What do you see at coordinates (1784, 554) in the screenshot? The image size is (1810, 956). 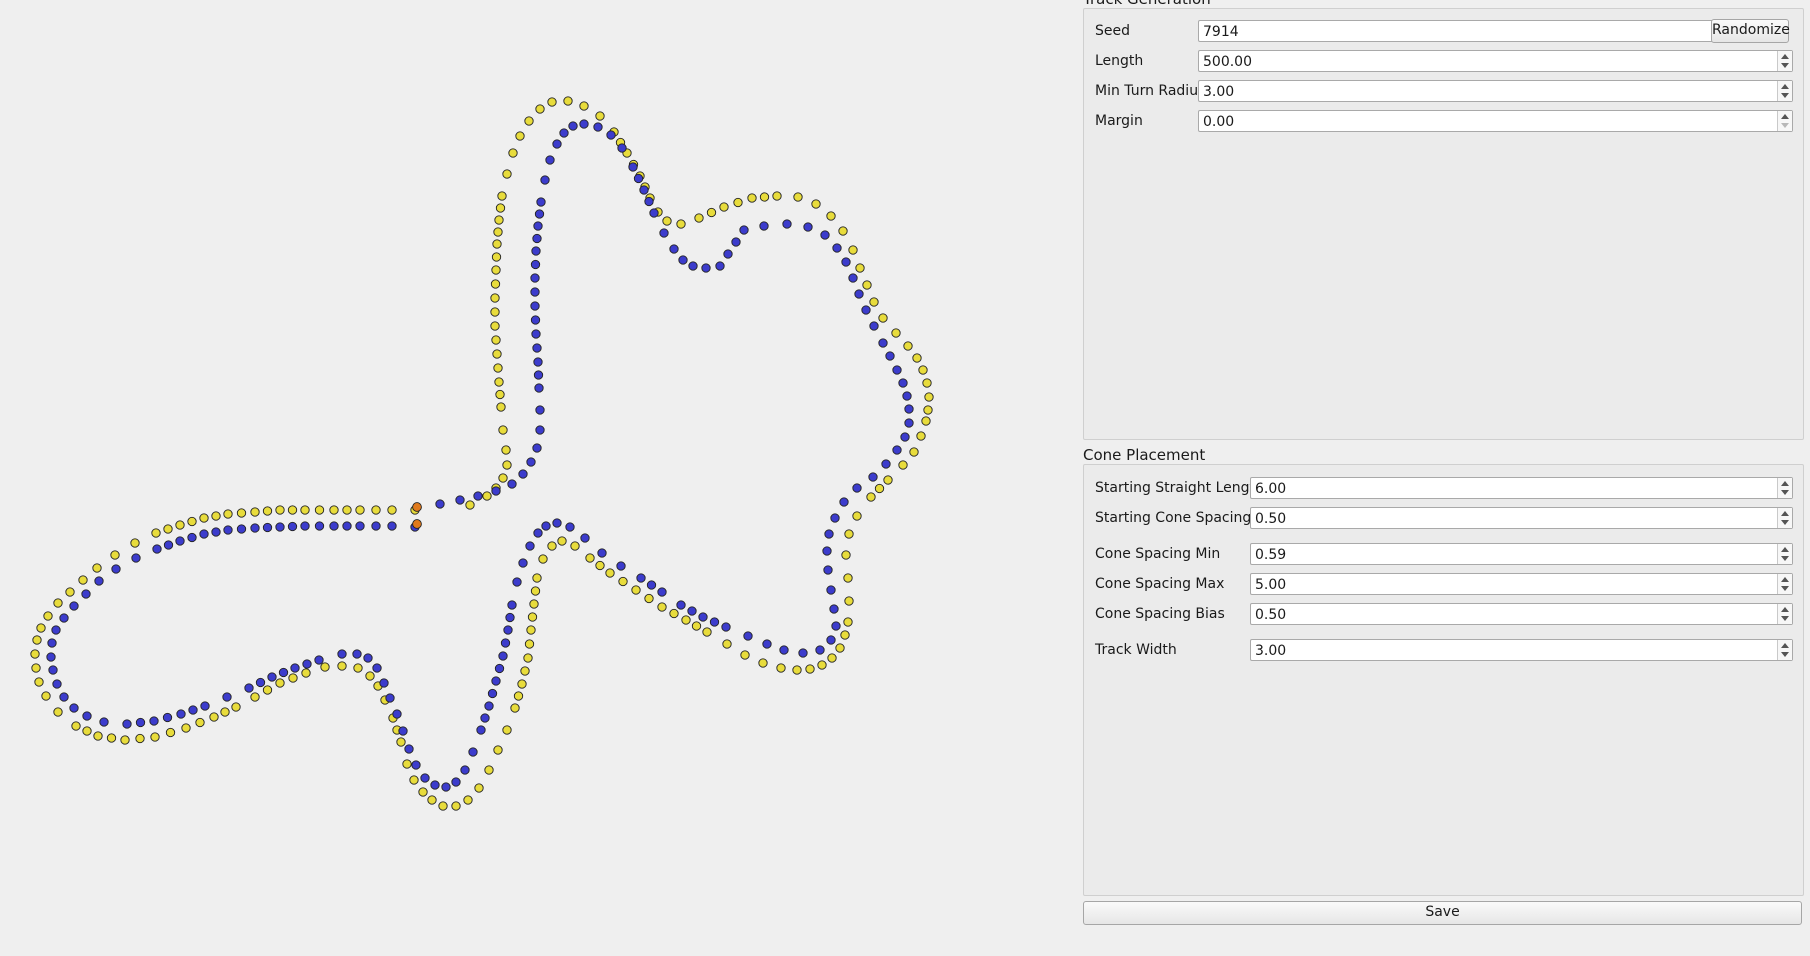 I see `cone-spacing-min-stepper` at bounding box center [1784, 554].